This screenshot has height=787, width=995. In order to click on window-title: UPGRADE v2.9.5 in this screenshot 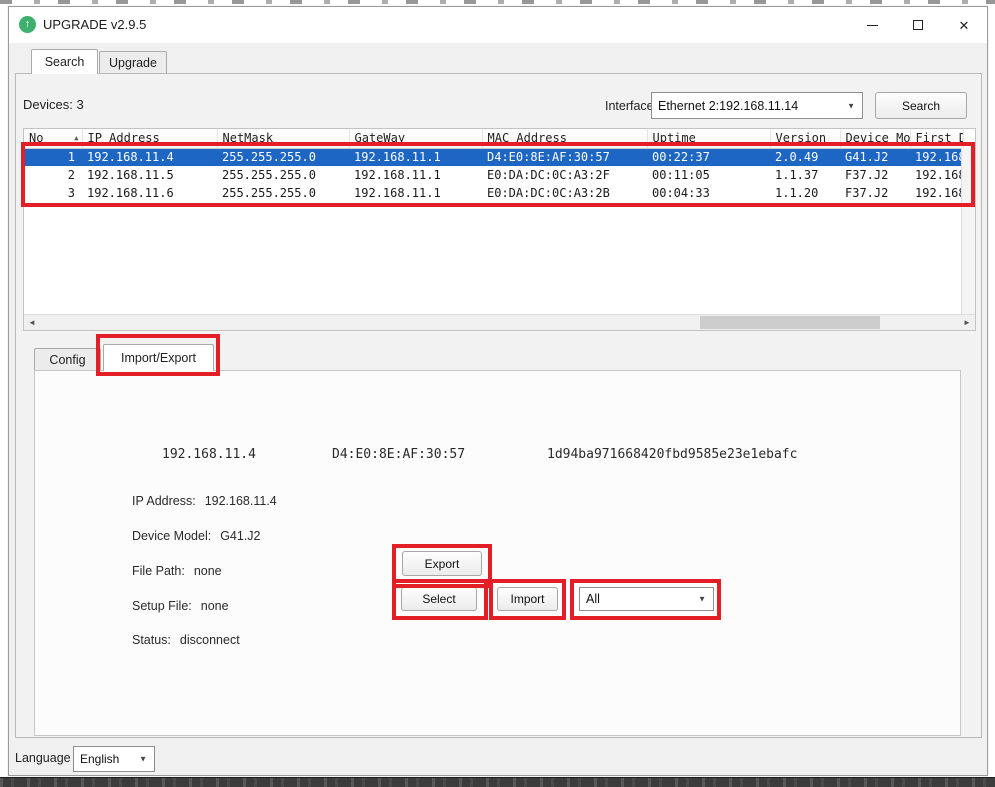, I will do `click(95, 24)`.